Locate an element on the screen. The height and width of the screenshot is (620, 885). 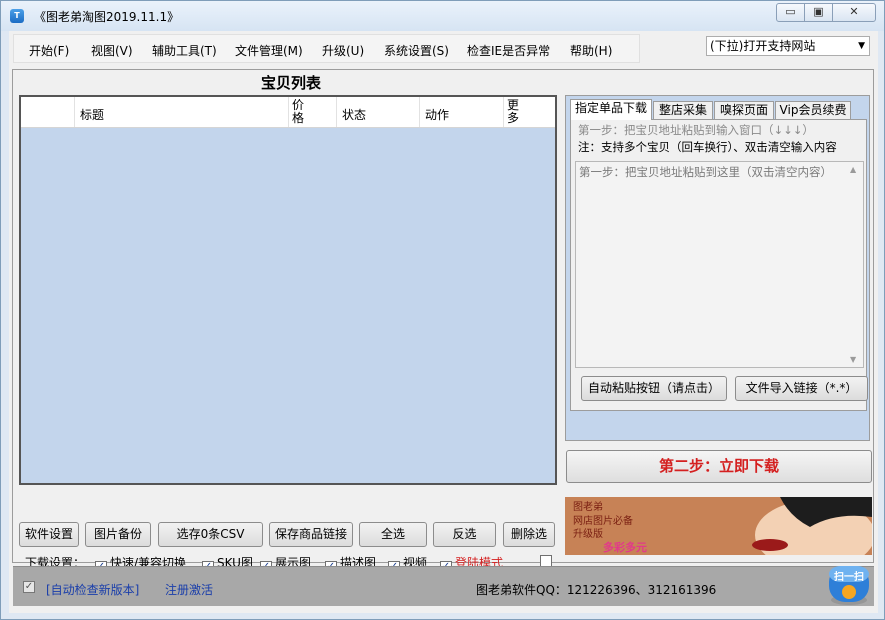
download-now-button: 第二步：立即下载 is located at coordinates (719, 466).